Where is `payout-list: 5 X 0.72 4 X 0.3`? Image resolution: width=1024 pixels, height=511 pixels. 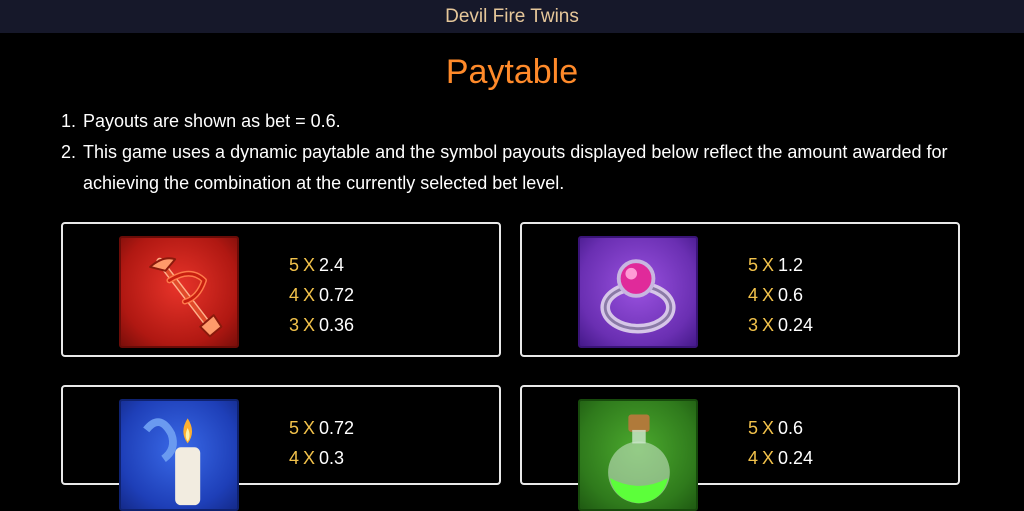
payout-list: 5 X 0.72 4 X 0.3 is located at coordinates (321, 443).